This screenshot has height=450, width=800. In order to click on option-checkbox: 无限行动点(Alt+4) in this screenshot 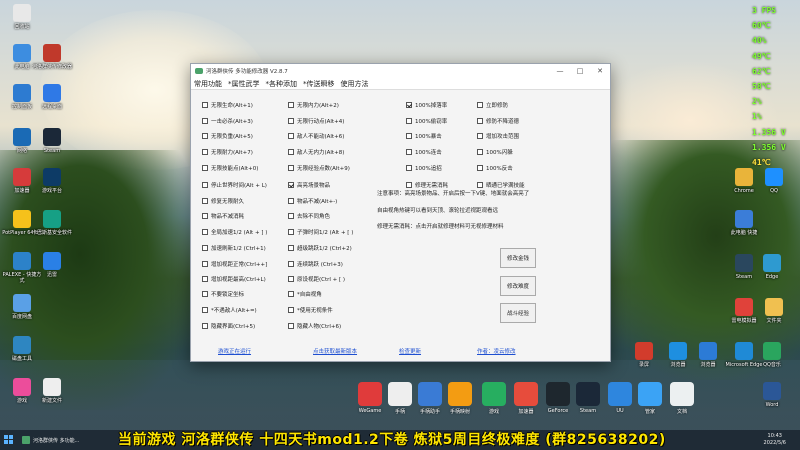, I will do `click(316, 121)`.